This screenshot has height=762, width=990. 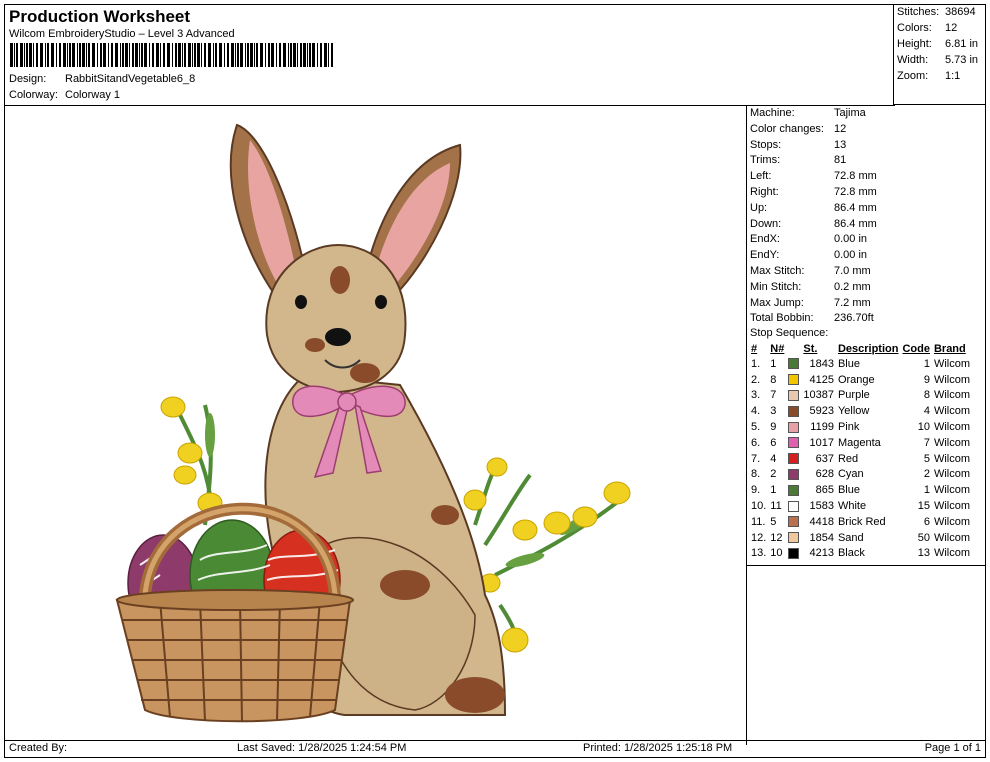 I want to click on stop-row: 2. 8 4125 Orange 9 Wilcom, so click(x=860, y=380).